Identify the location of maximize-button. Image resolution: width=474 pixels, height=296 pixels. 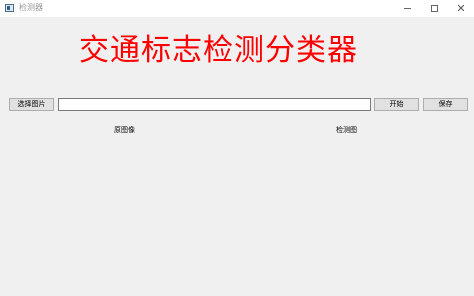
(434, 8).